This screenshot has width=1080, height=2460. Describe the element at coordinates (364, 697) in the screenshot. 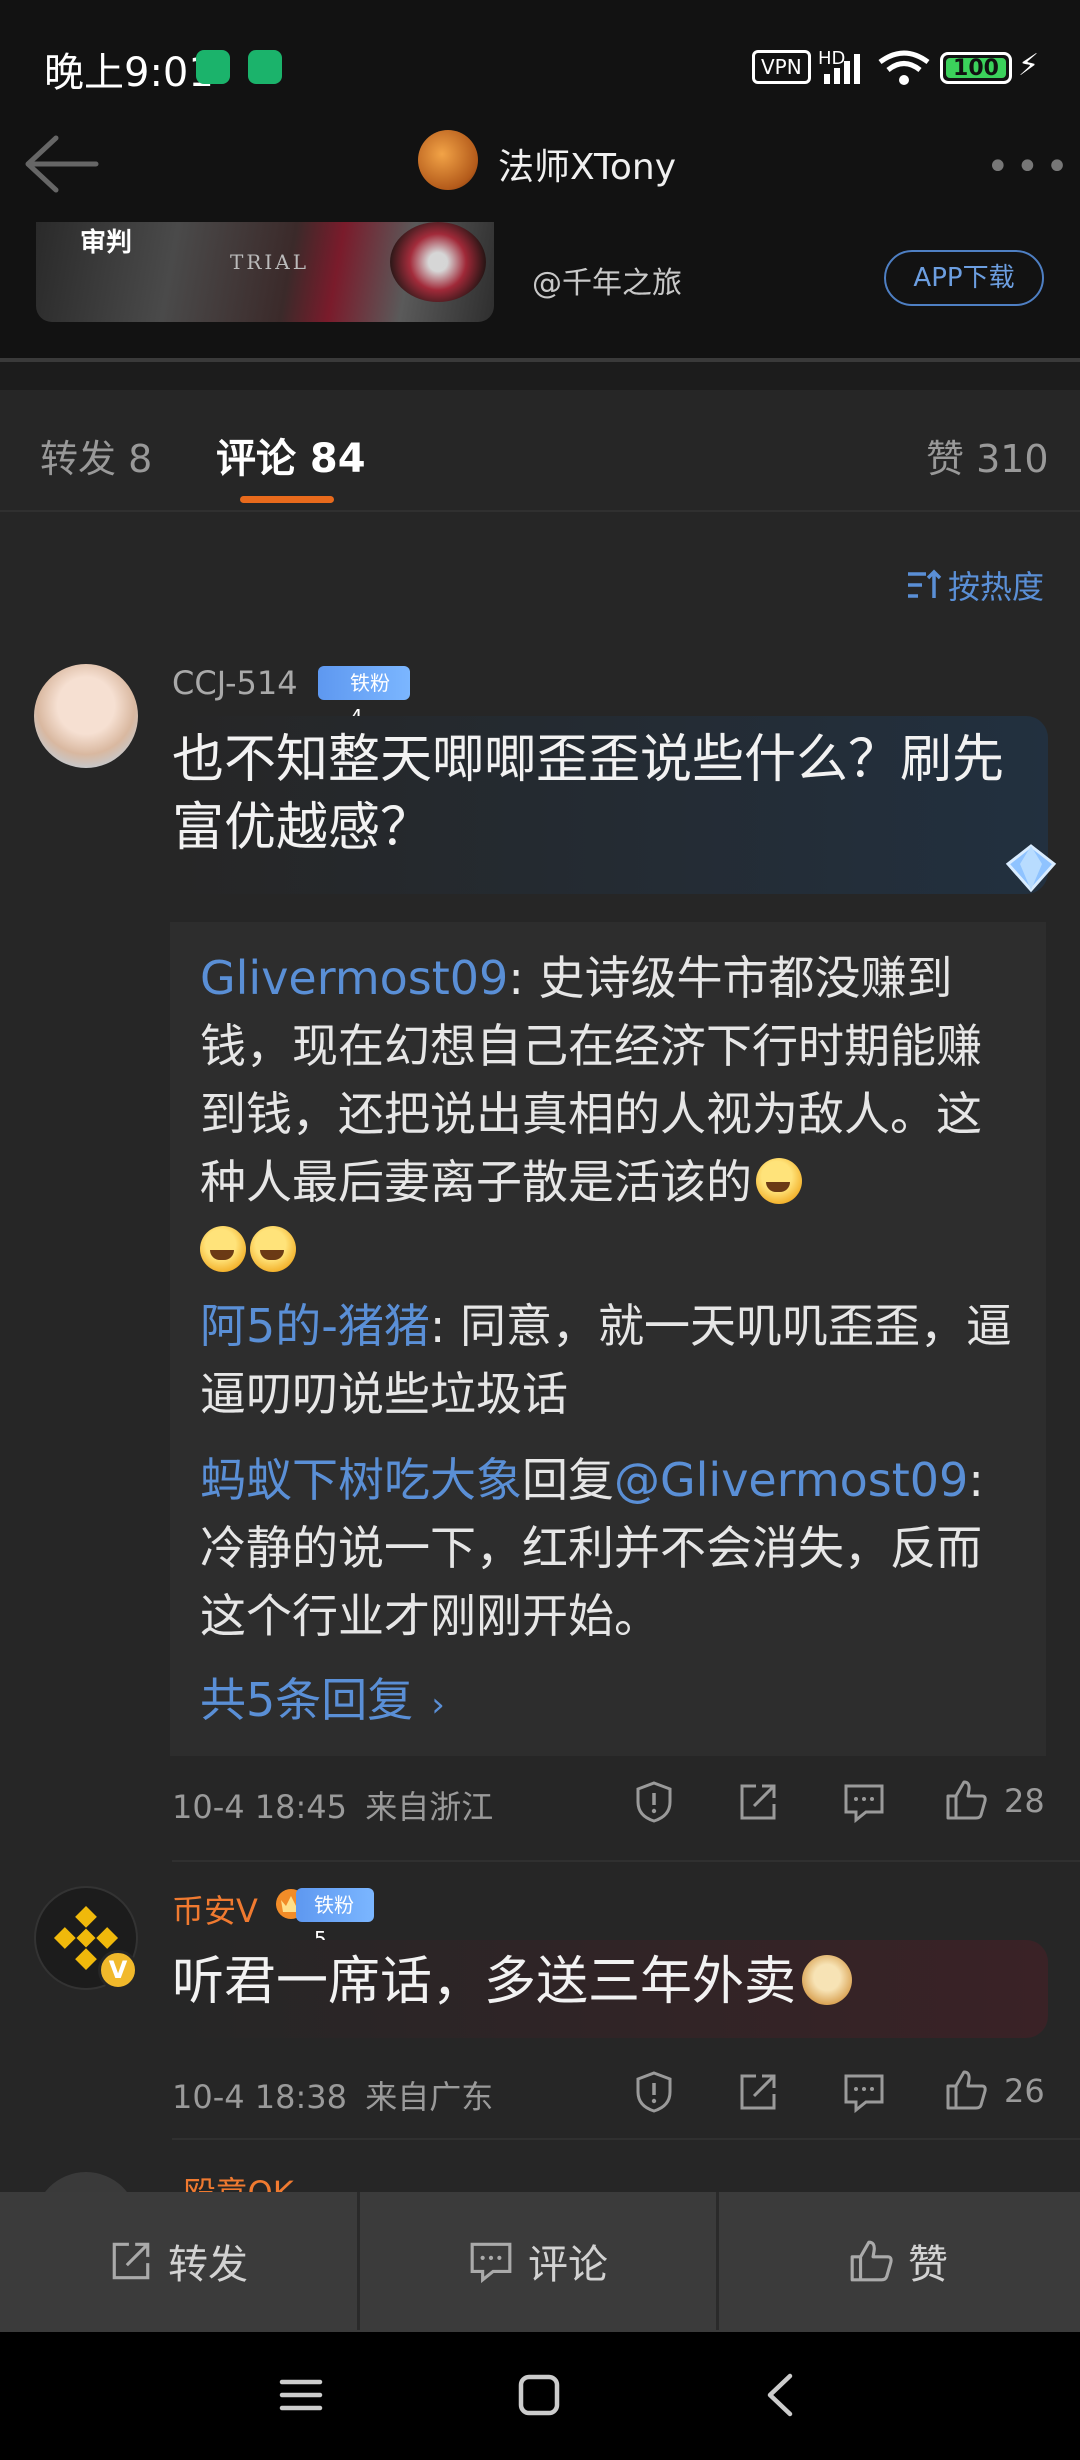

I see `fan-badge: 铁粉4` at that location.